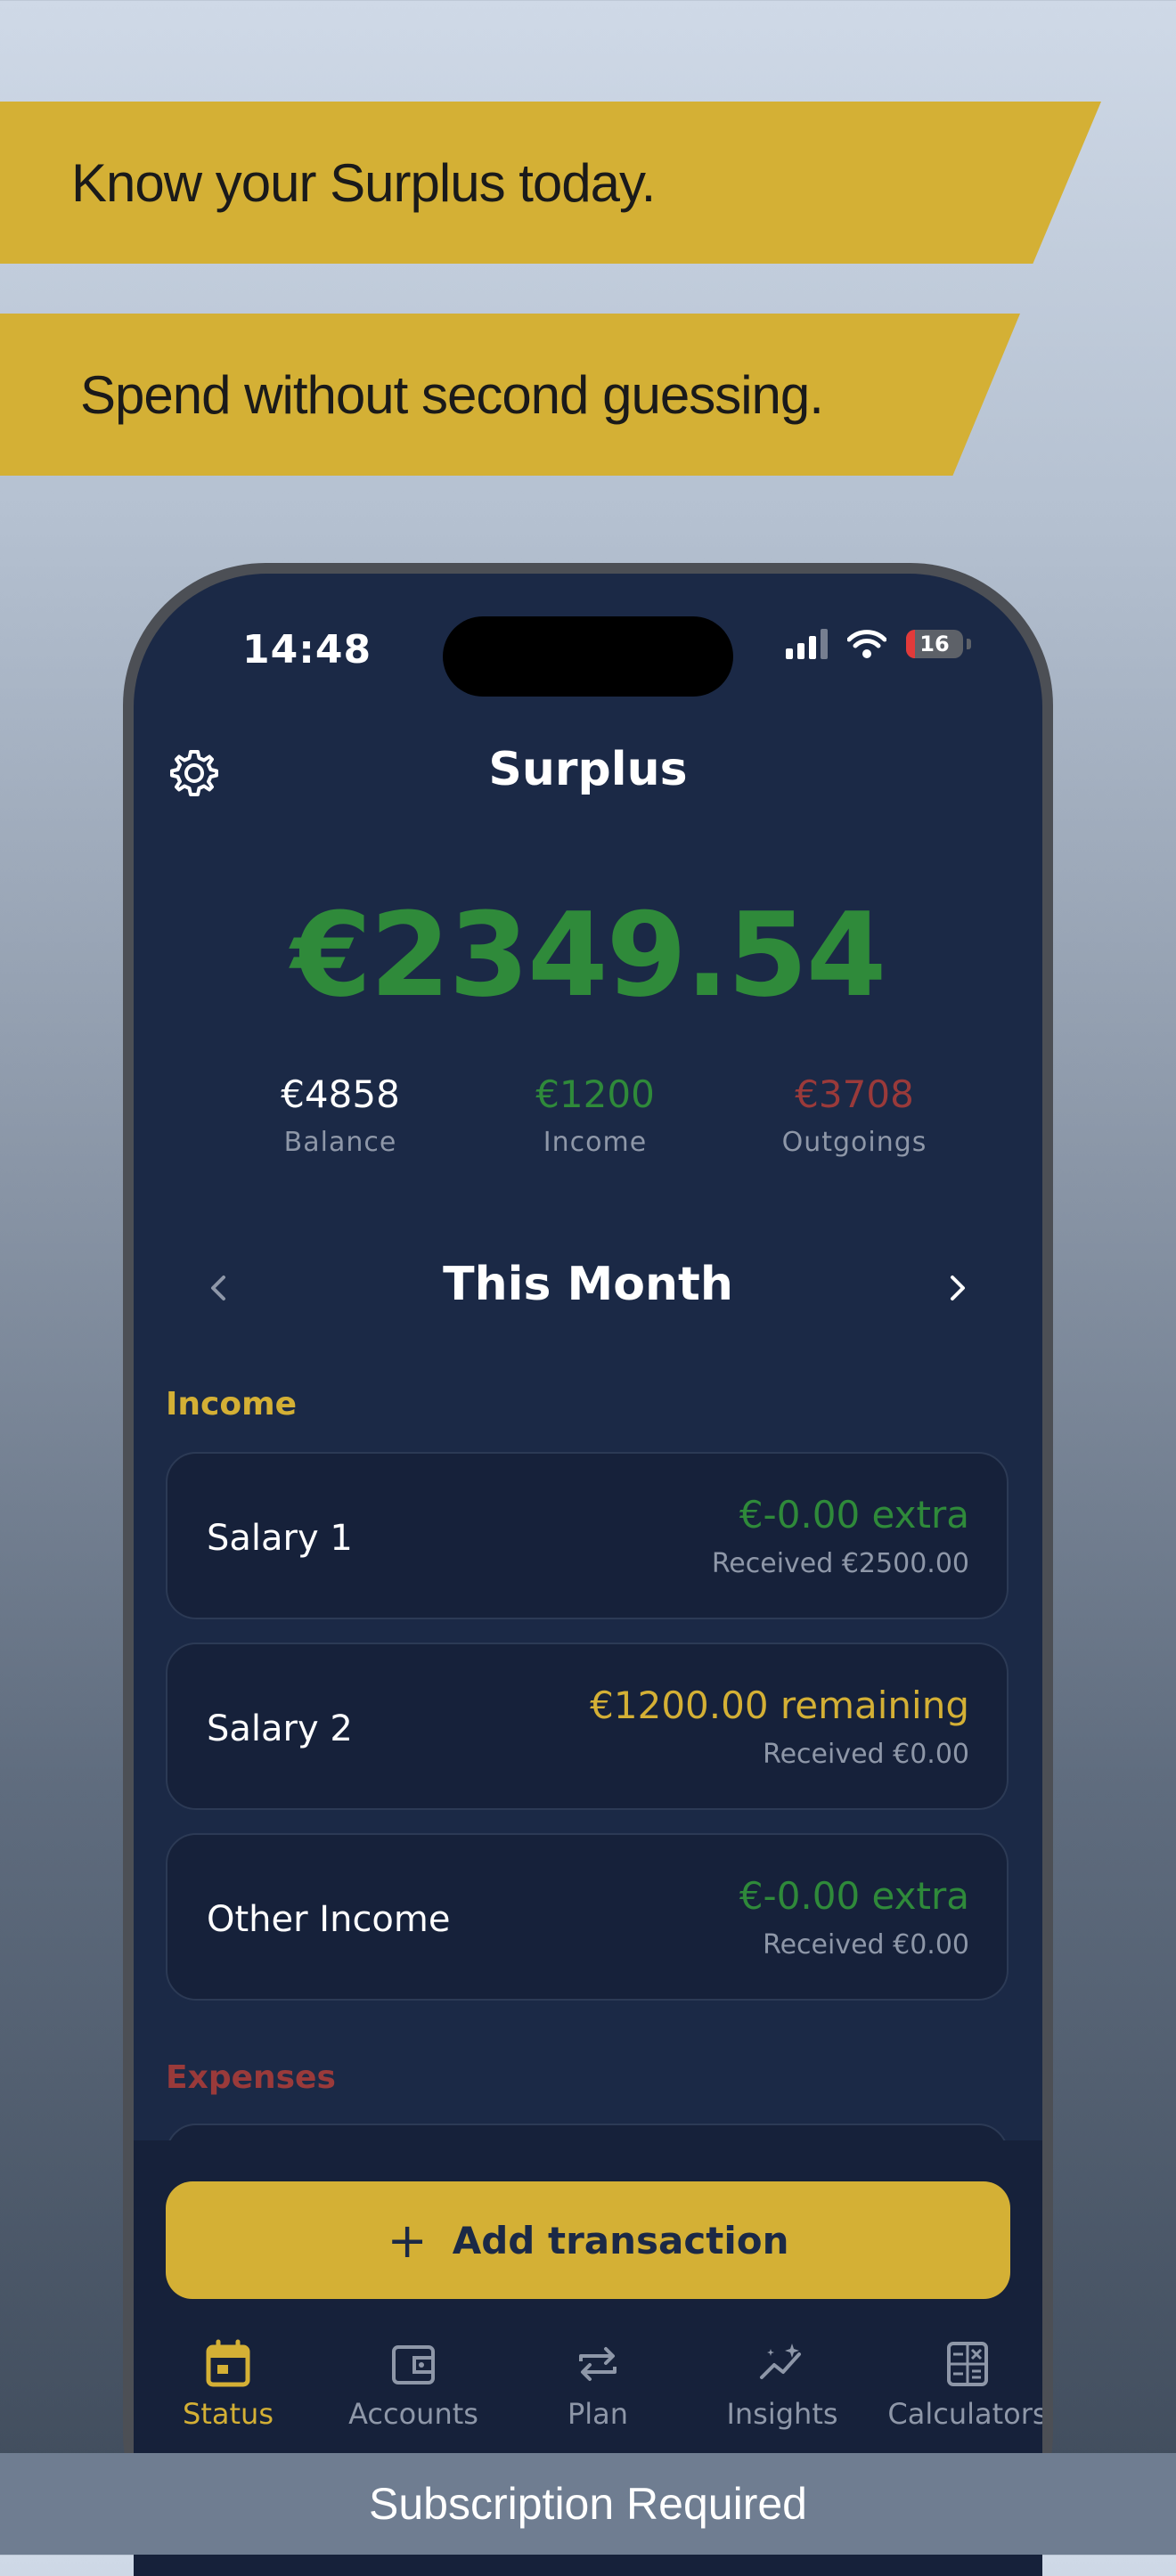  I want to click on tab-insights: Insights, so click(782, 2384).